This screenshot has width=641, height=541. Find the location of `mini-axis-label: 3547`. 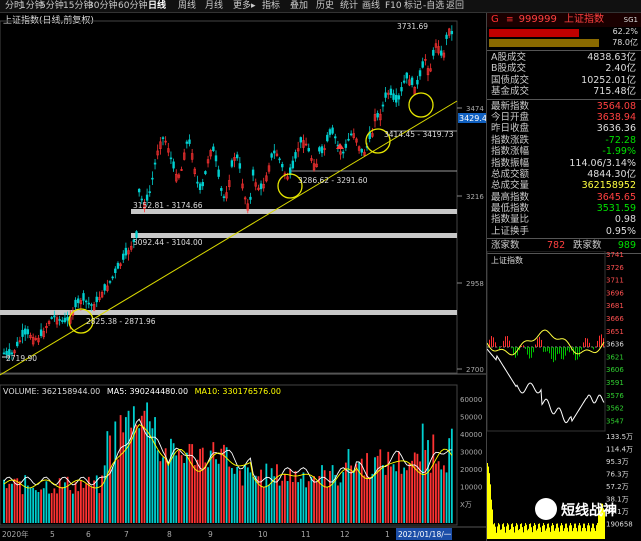

mini-axis-label: 3547 is located at coordinates (615, 421).